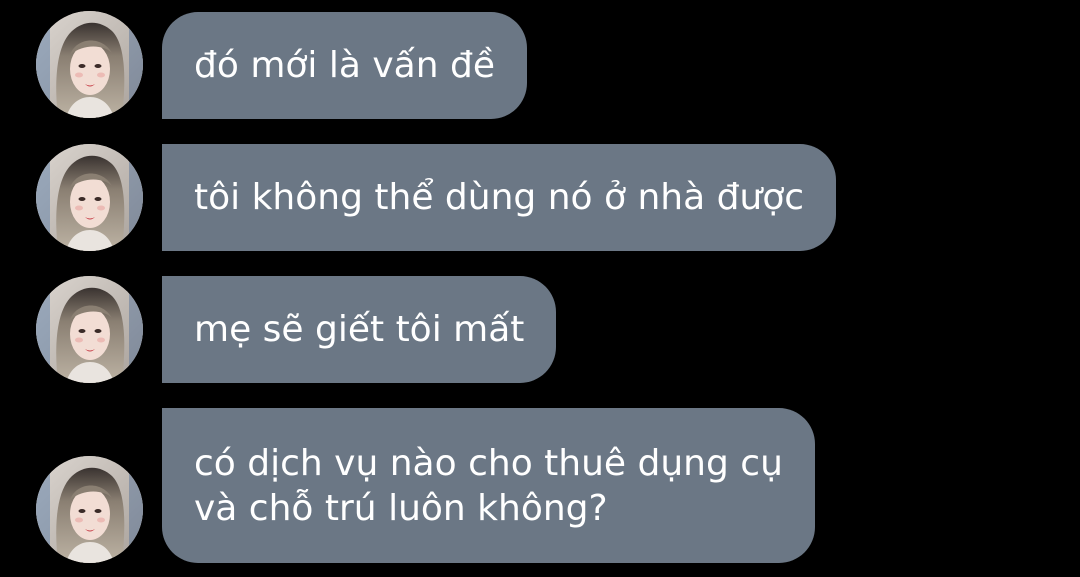 This screenshot has height=577, width=1080. I want to click on message-text: tôi không thể dùng nó ở nhà được, so click(499, 197).